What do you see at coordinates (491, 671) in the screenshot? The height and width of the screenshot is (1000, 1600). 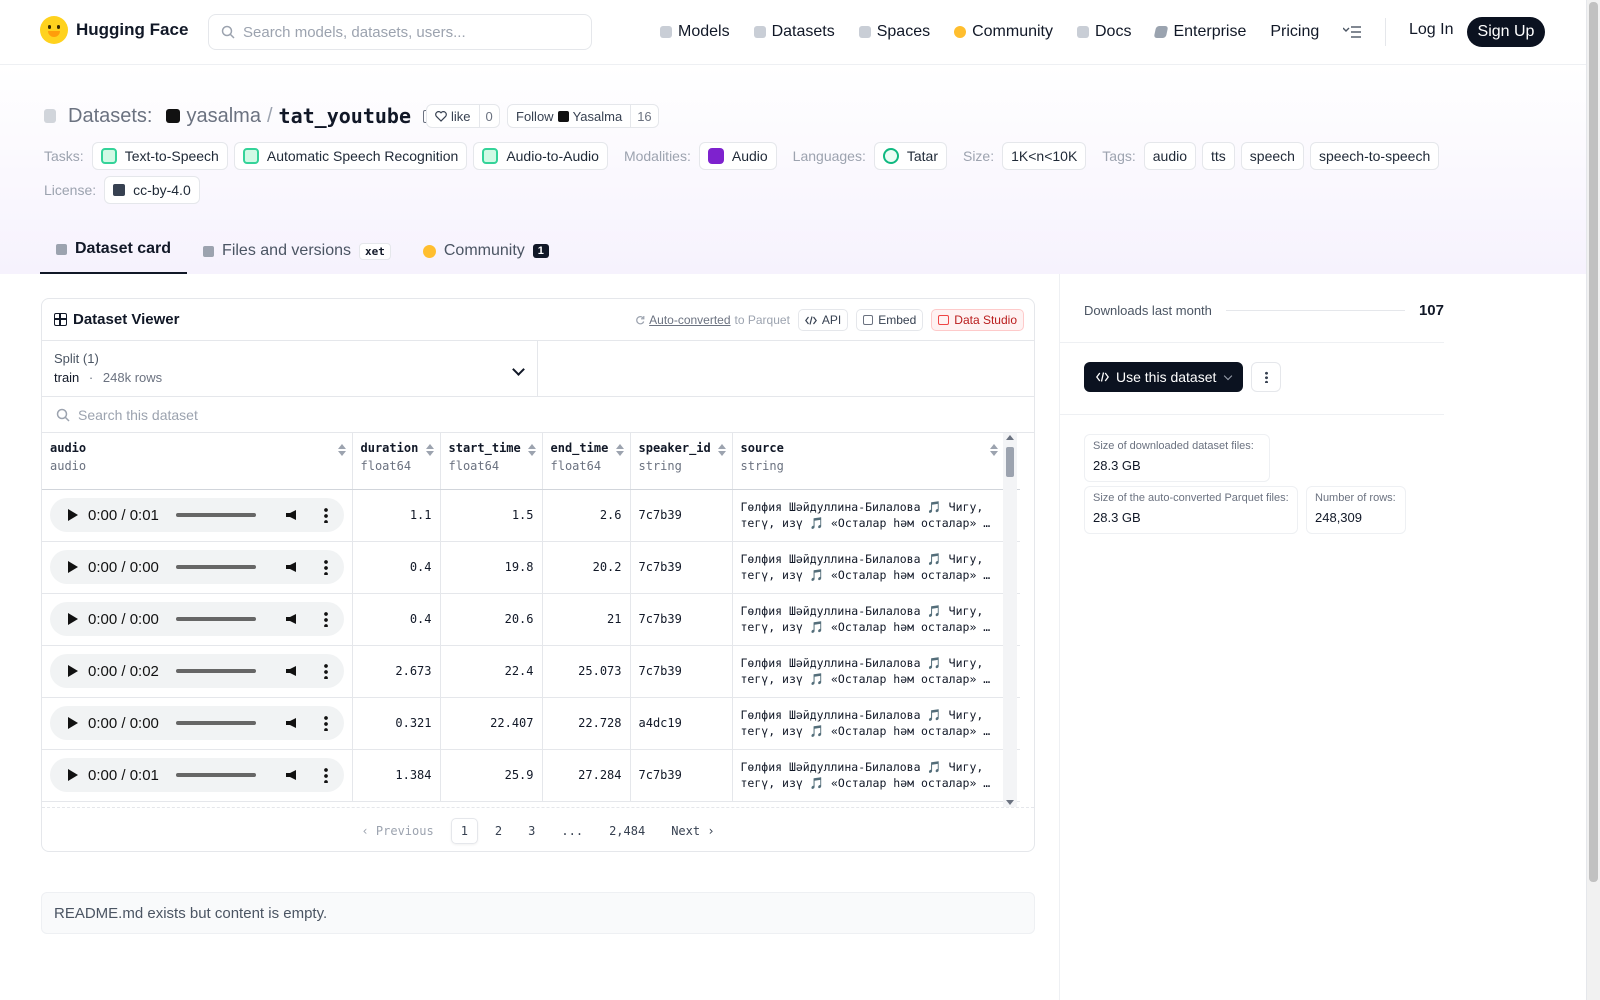 I see `cell-start-time: 22.4` at bounding box center [491, 671].